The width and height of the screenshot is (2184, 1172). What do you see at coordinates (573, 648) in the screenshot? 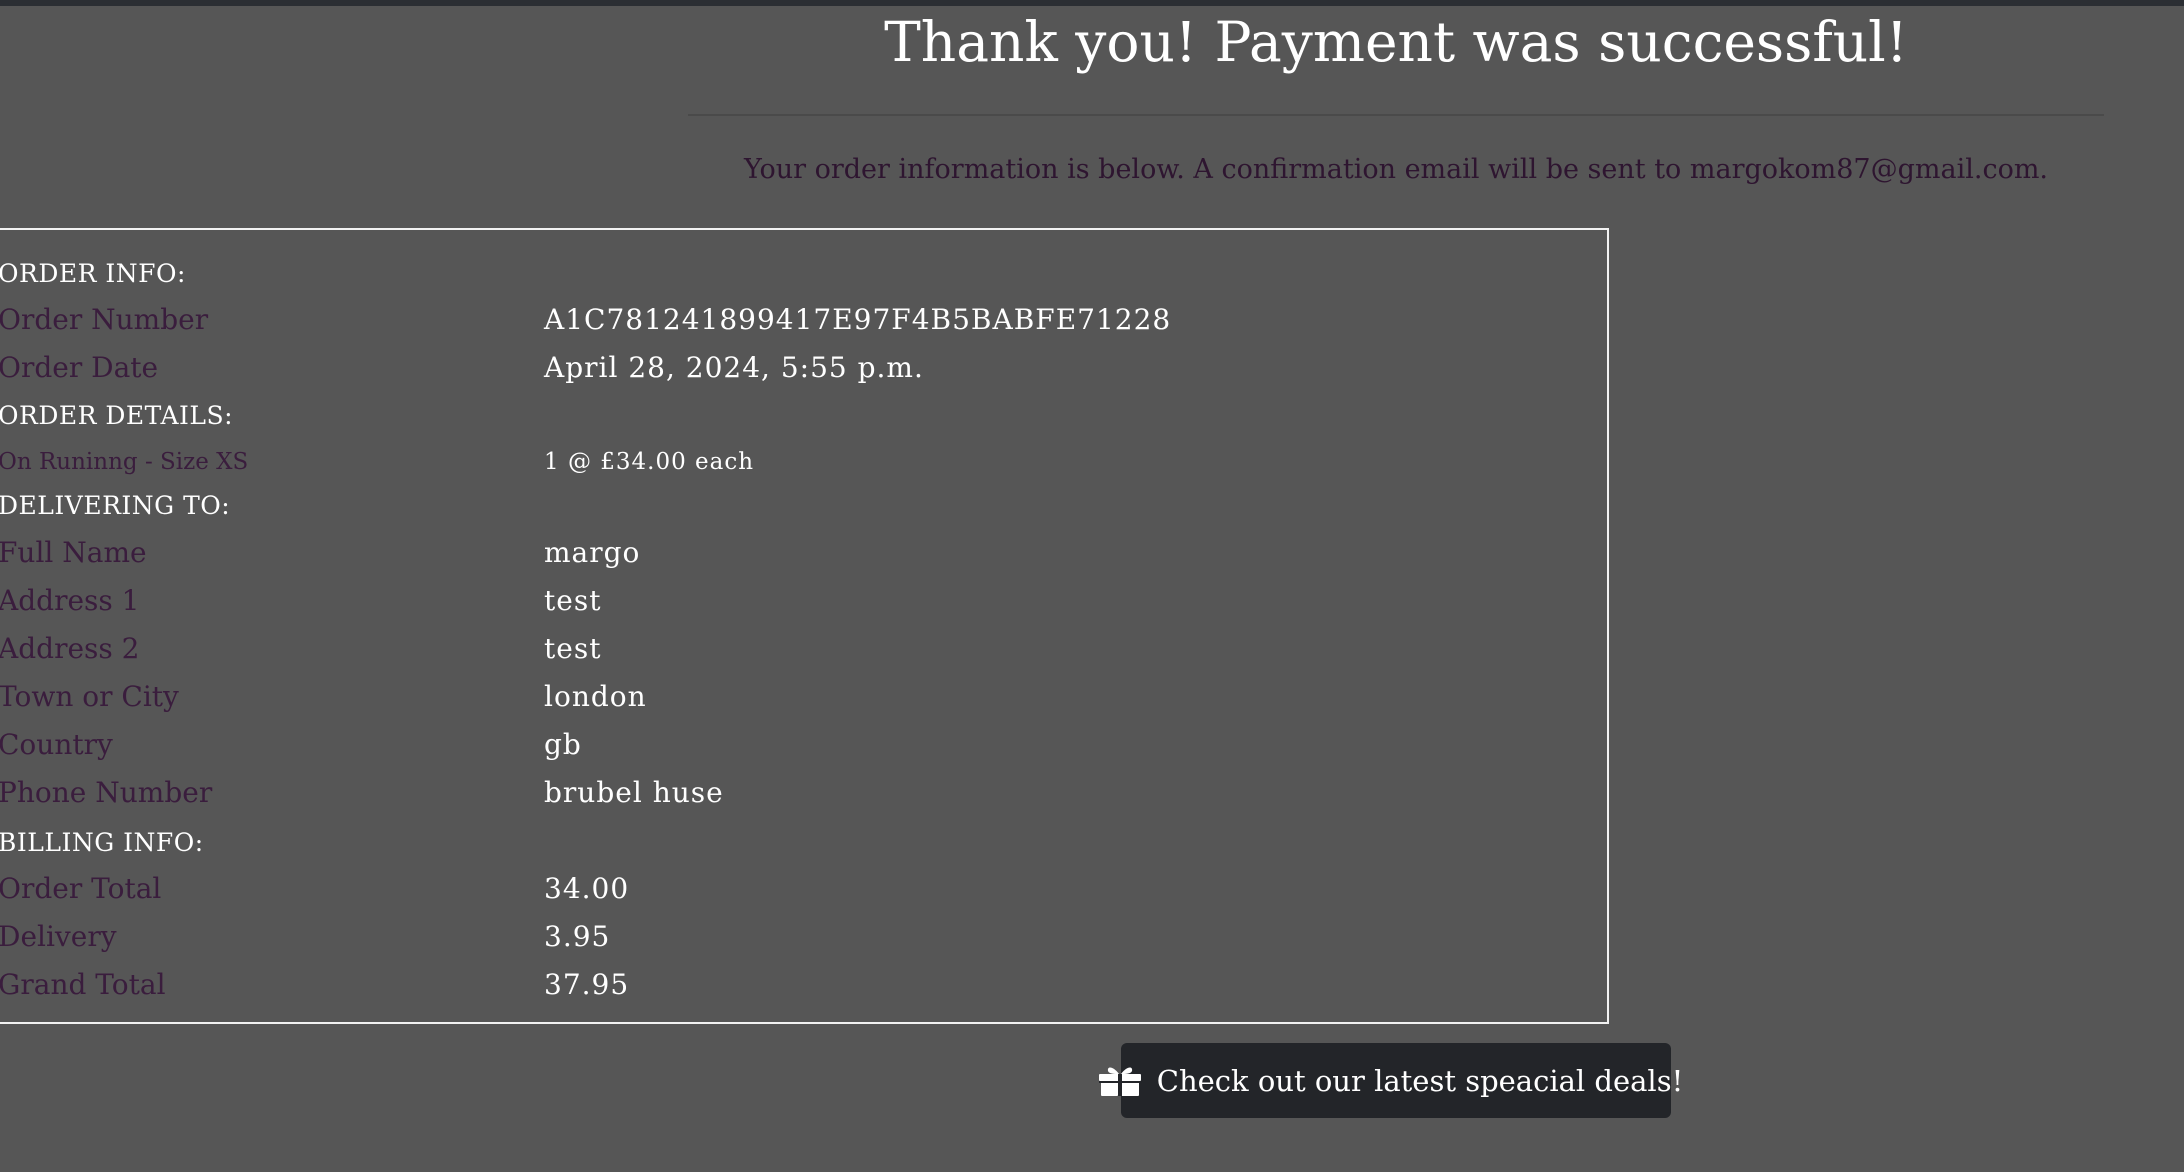
I see `address-2-value: test` at bounding box center [573, 648].